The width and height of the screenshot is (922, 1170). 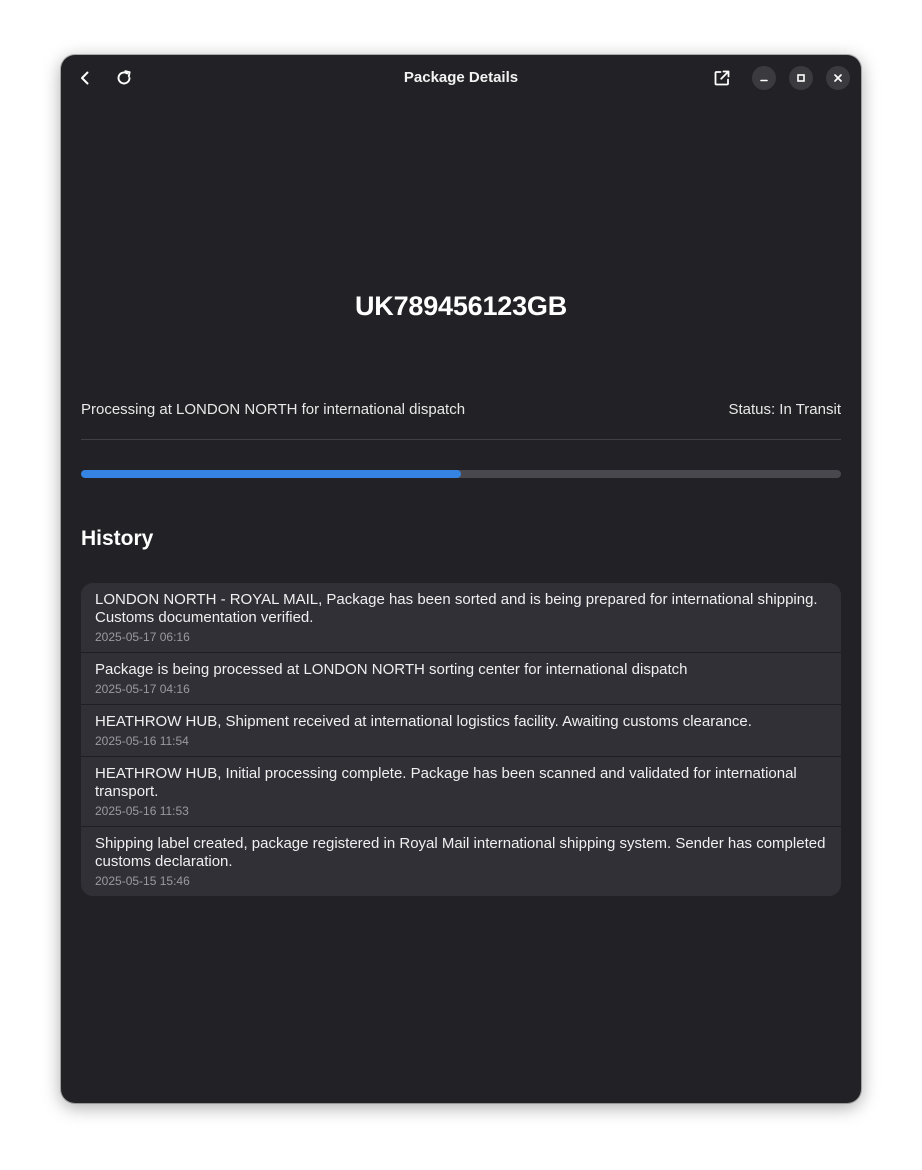 I want to click on status-label: Status: In Transit, so click(x=784, y=409).